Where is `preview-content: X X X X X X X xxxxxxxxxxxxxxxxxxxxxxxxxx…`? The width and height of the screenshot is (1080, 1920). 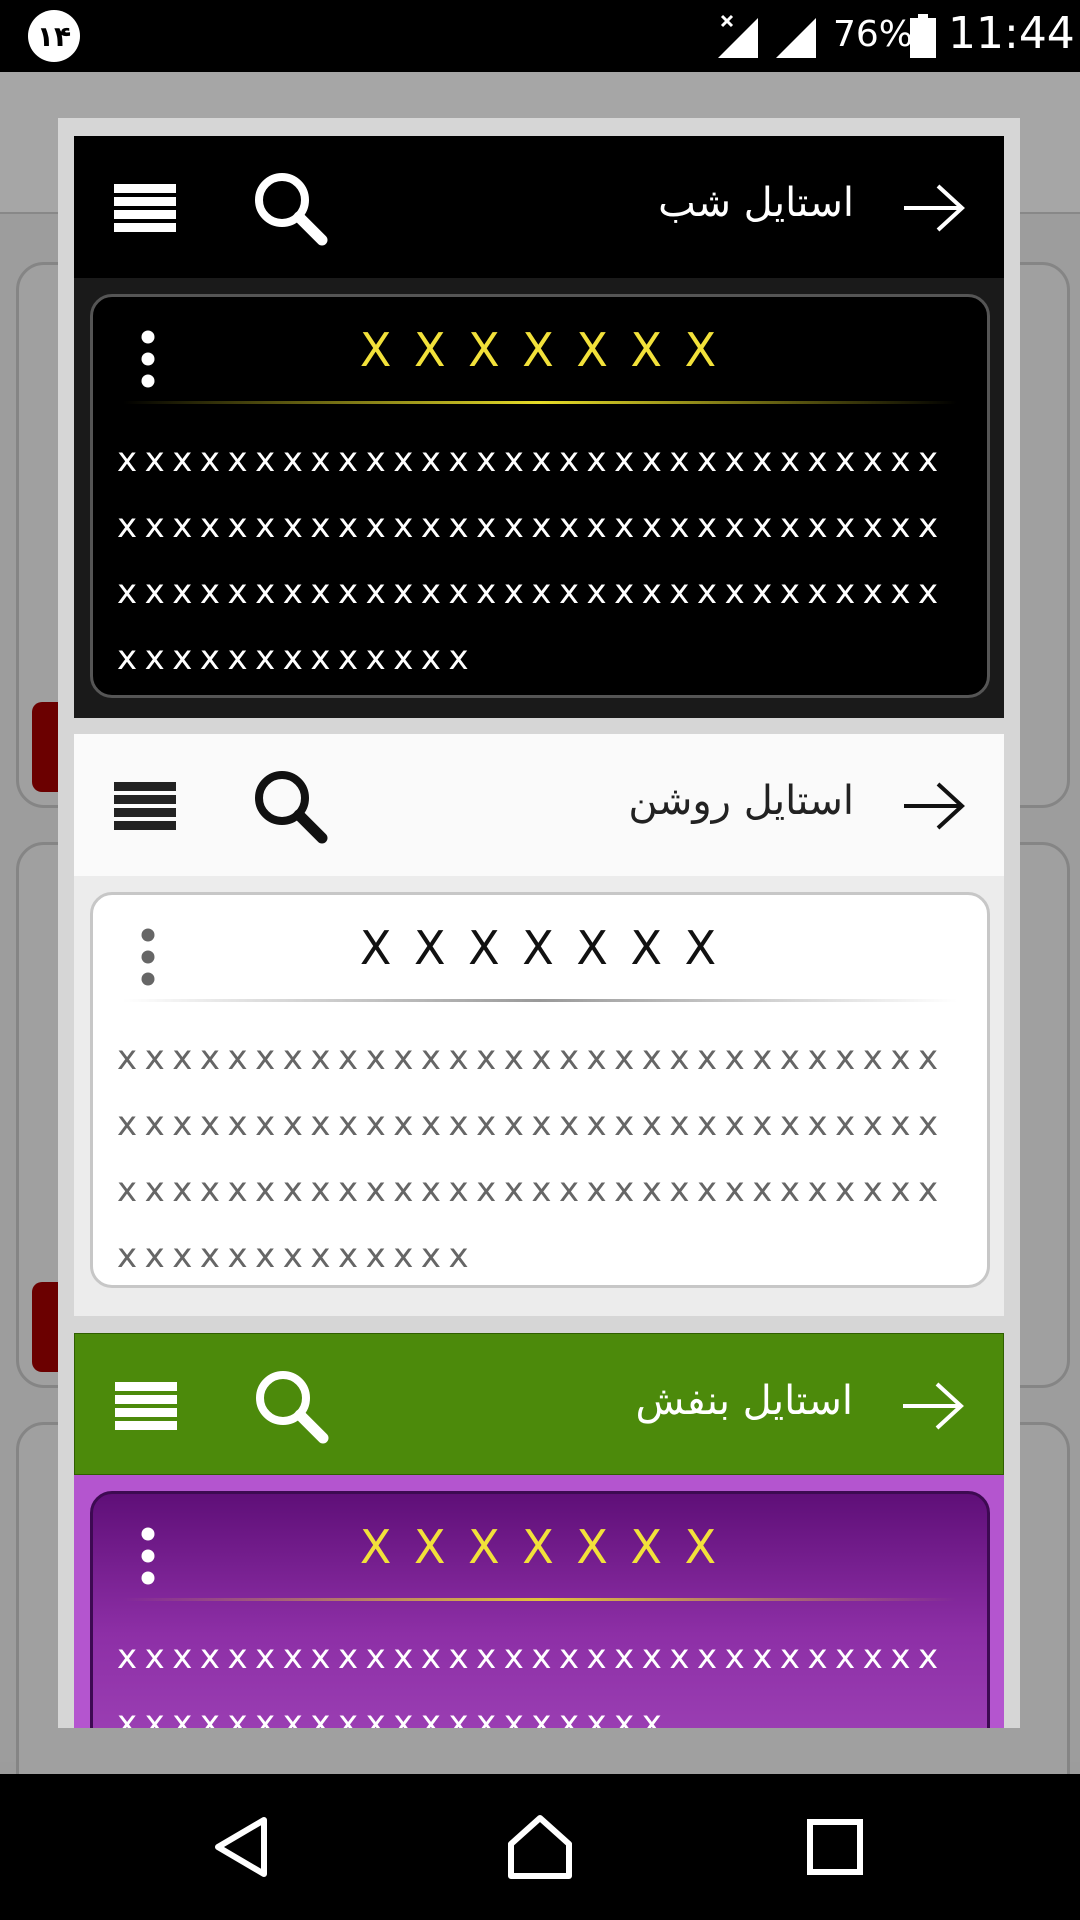
preview-content: X X X X X X X xxxxxxxxxxxxxxxxxxxxxxxxxx… is located at coordinates (539, 1601).